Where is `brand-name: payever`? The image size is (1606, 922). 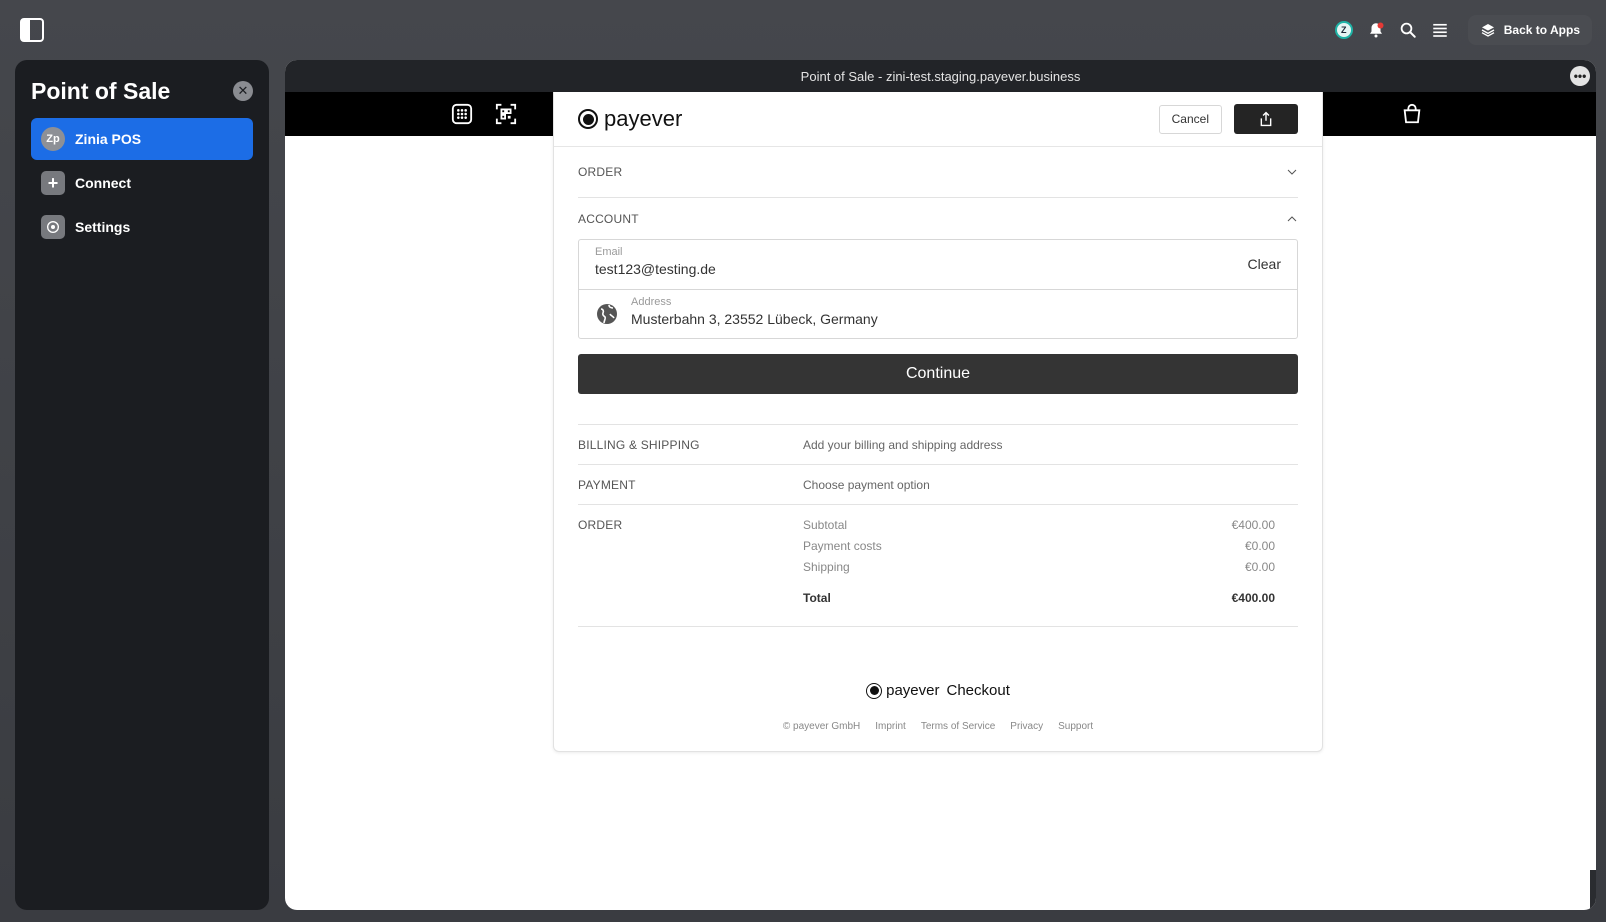 brand-name: payever is located at coordinates (643, 118).